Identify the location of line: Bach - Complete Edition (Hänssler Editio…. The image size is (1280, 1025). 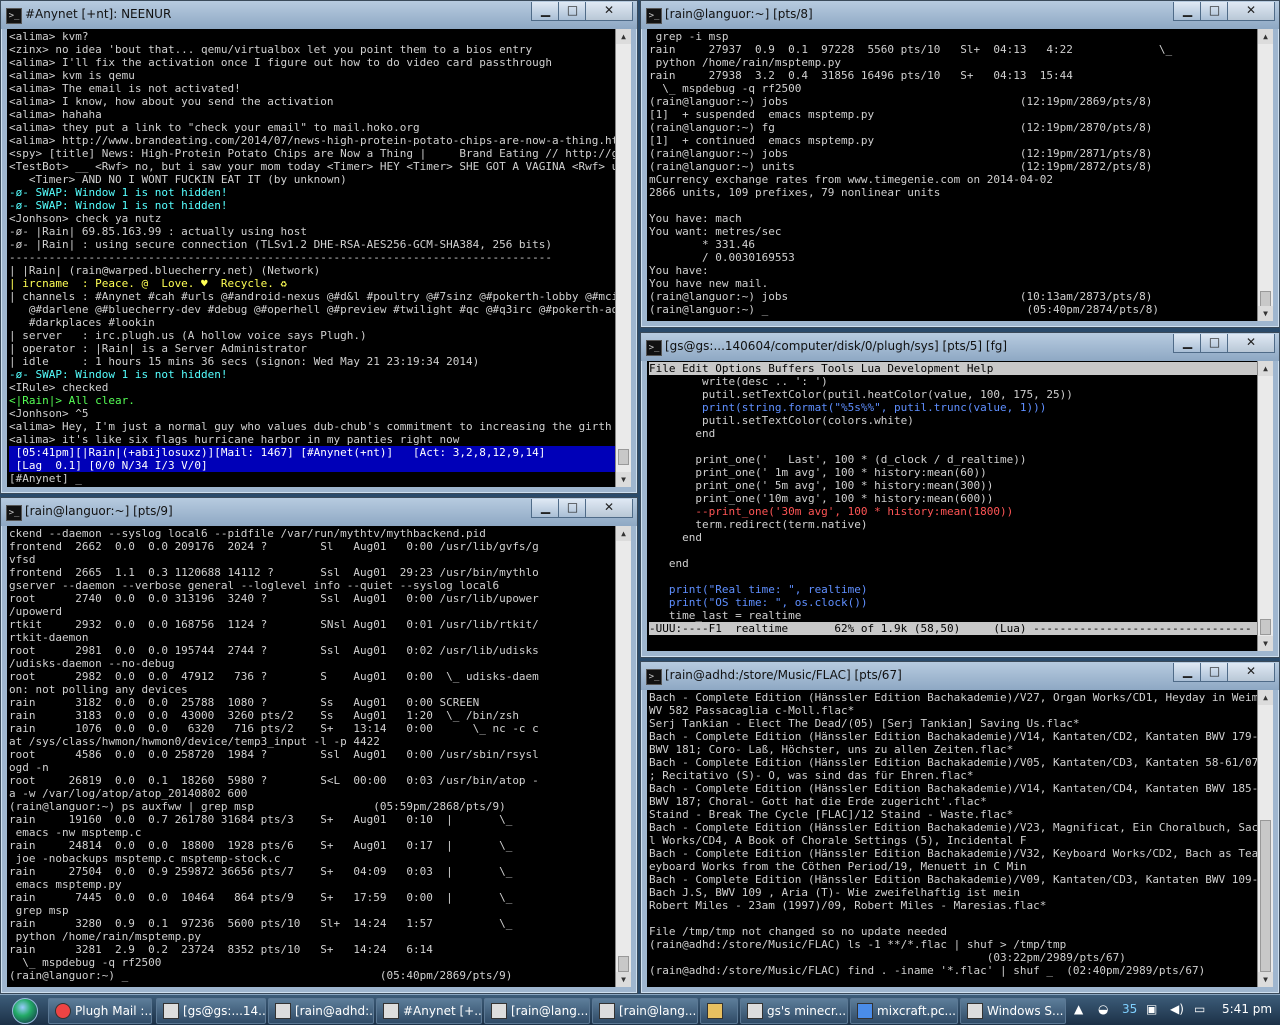
(953, 853).